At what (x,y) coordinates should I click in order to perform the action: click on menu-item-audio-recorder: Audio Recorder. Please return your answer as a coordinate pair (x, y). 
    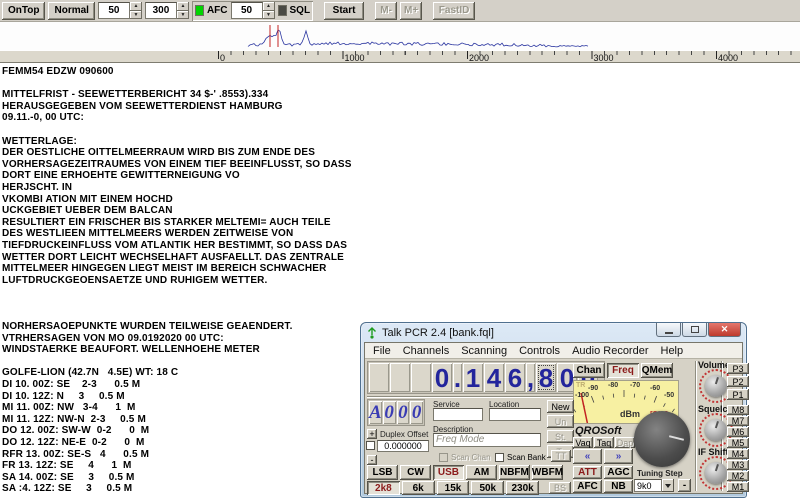
    Looking at the image, I should click on (610, 351).